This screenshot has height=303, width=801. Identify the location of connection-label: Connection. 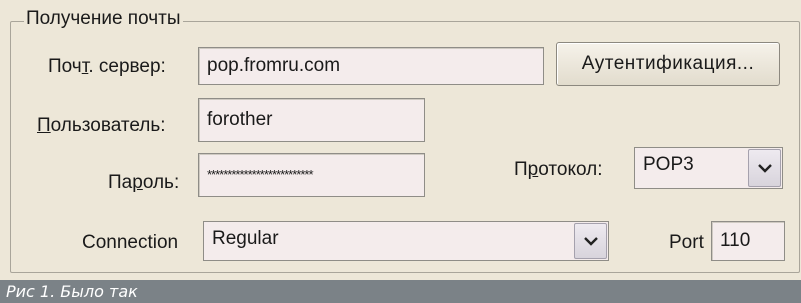
(130, 242).